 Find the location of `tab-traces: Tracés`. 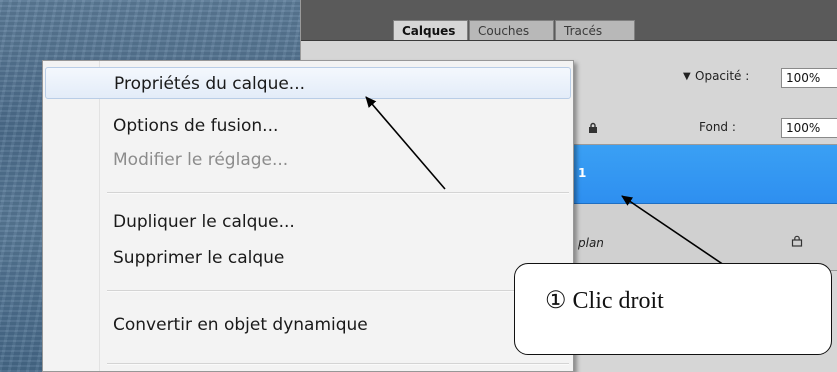

tab-traces: Tracés is located at coordinates (595, 30).